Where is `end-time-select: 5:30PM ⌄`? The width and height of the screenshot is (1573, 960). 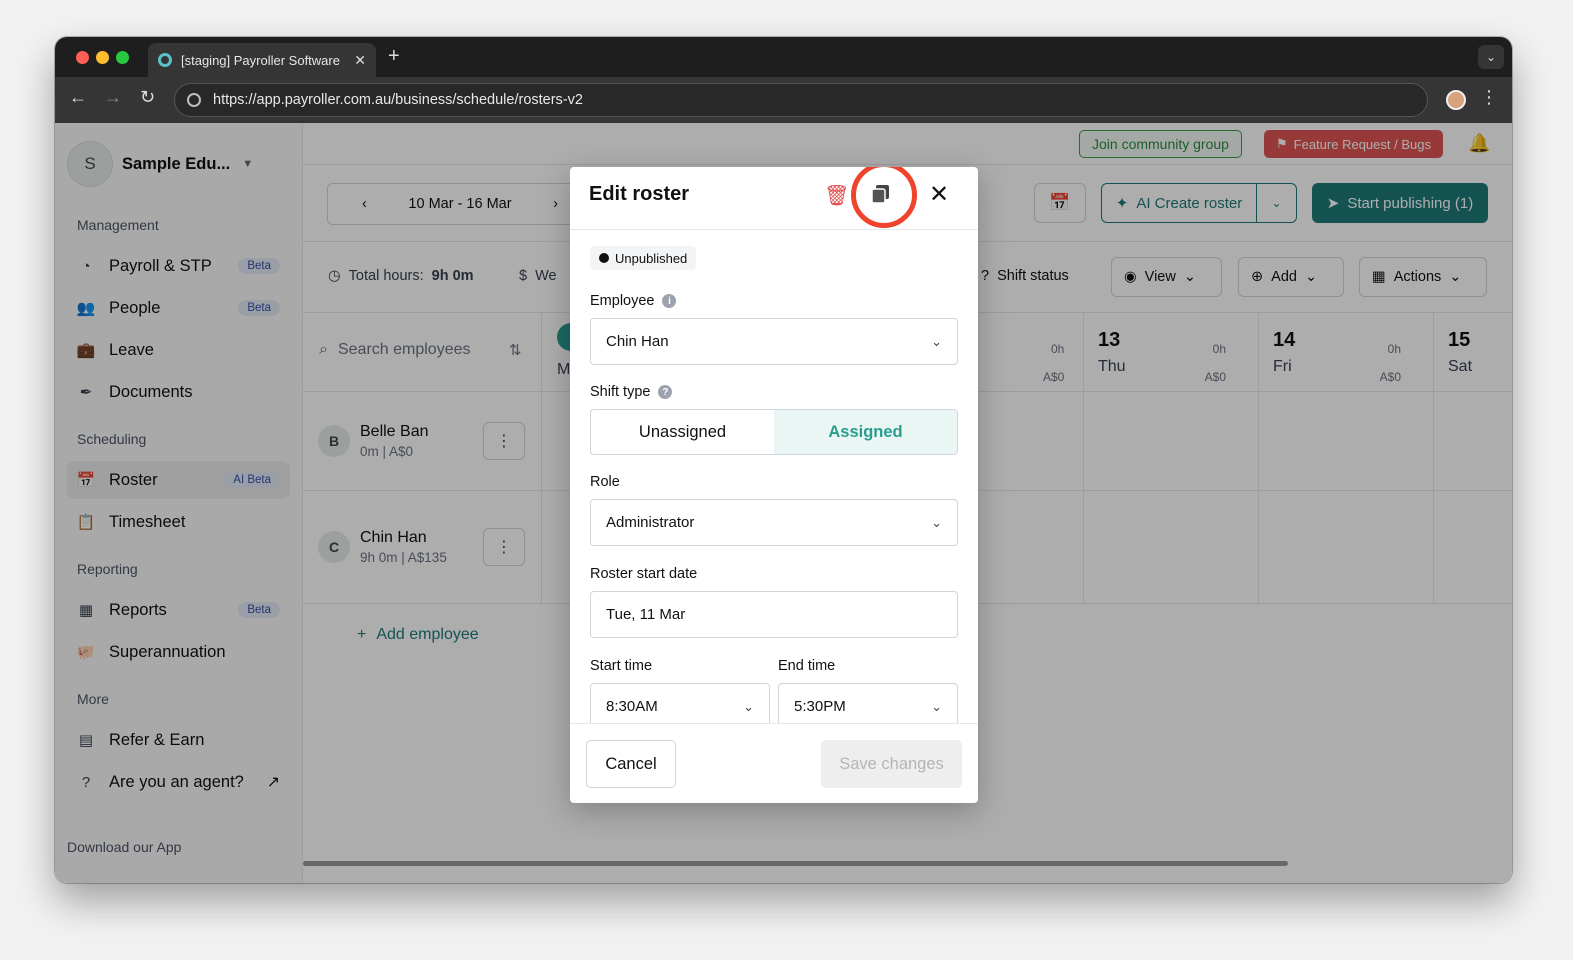 end-time-select: 5:30PM ⌄ is located at coordinates (868, 703).